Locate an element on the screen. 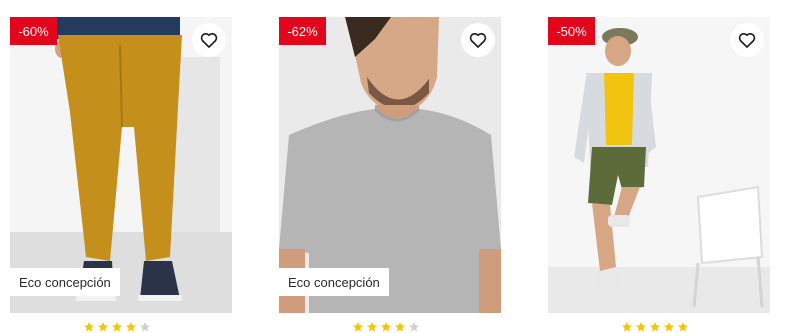  discount-badge: -50% is located at coordinates (571, 31).